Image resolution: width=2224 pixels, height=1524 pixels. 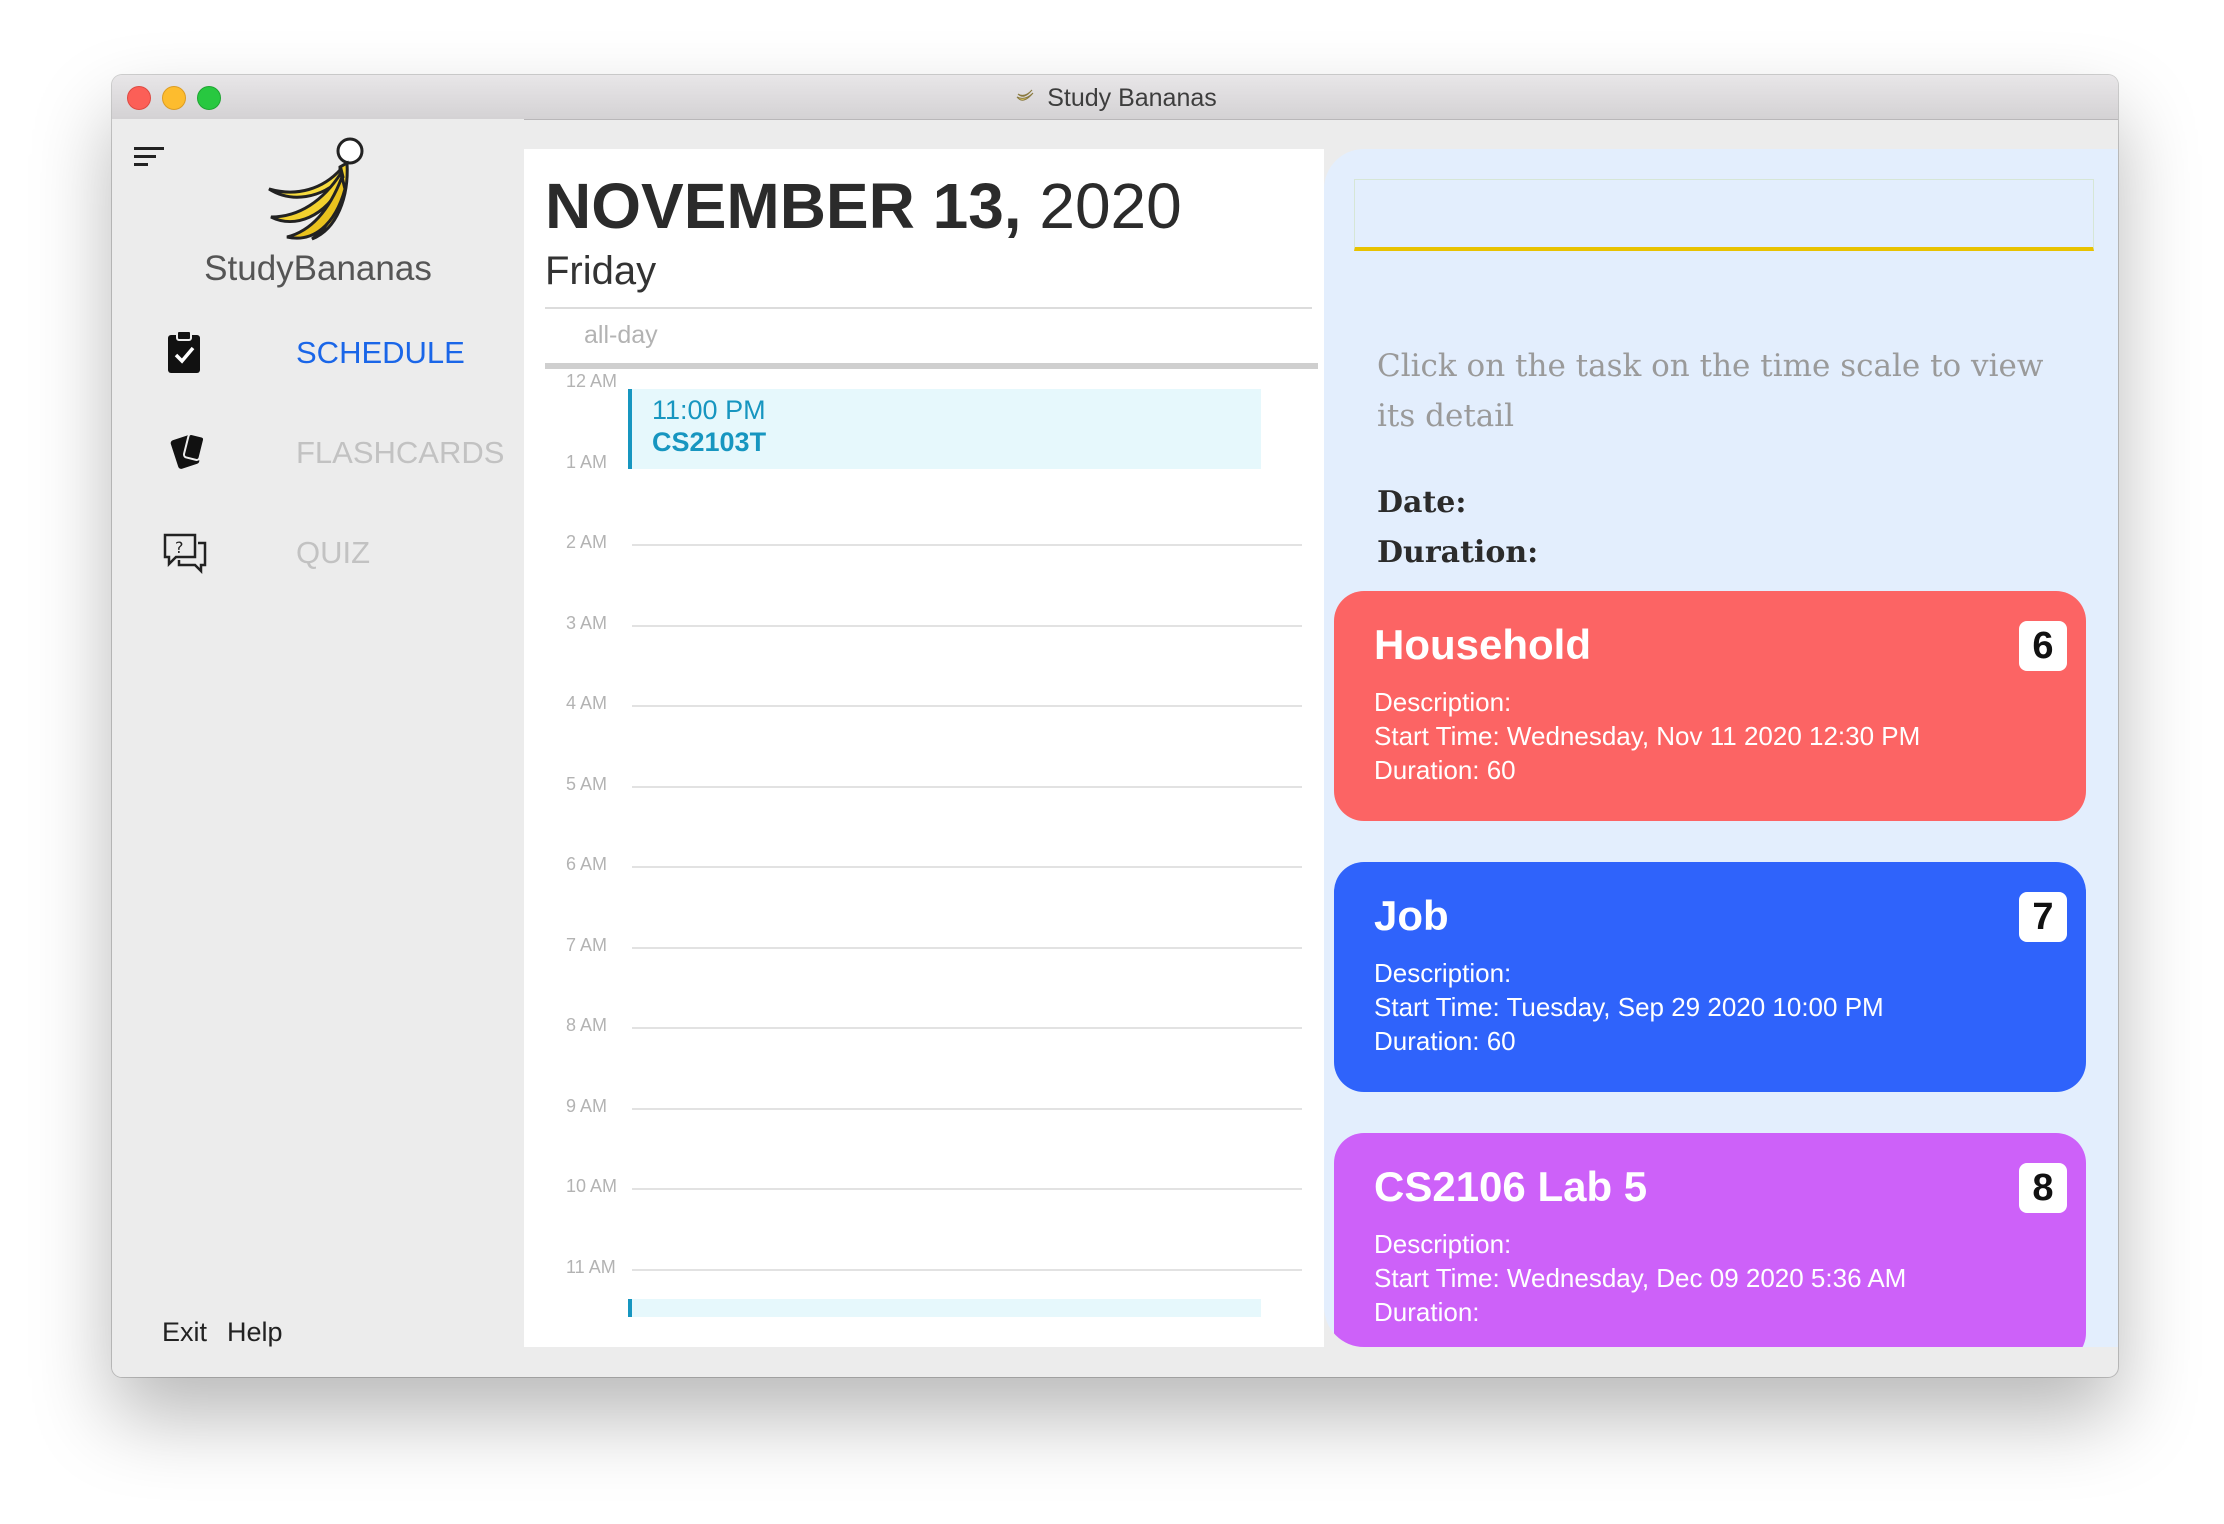 I want to click on hour-label: 6 AM, so click(x=587, y=864).